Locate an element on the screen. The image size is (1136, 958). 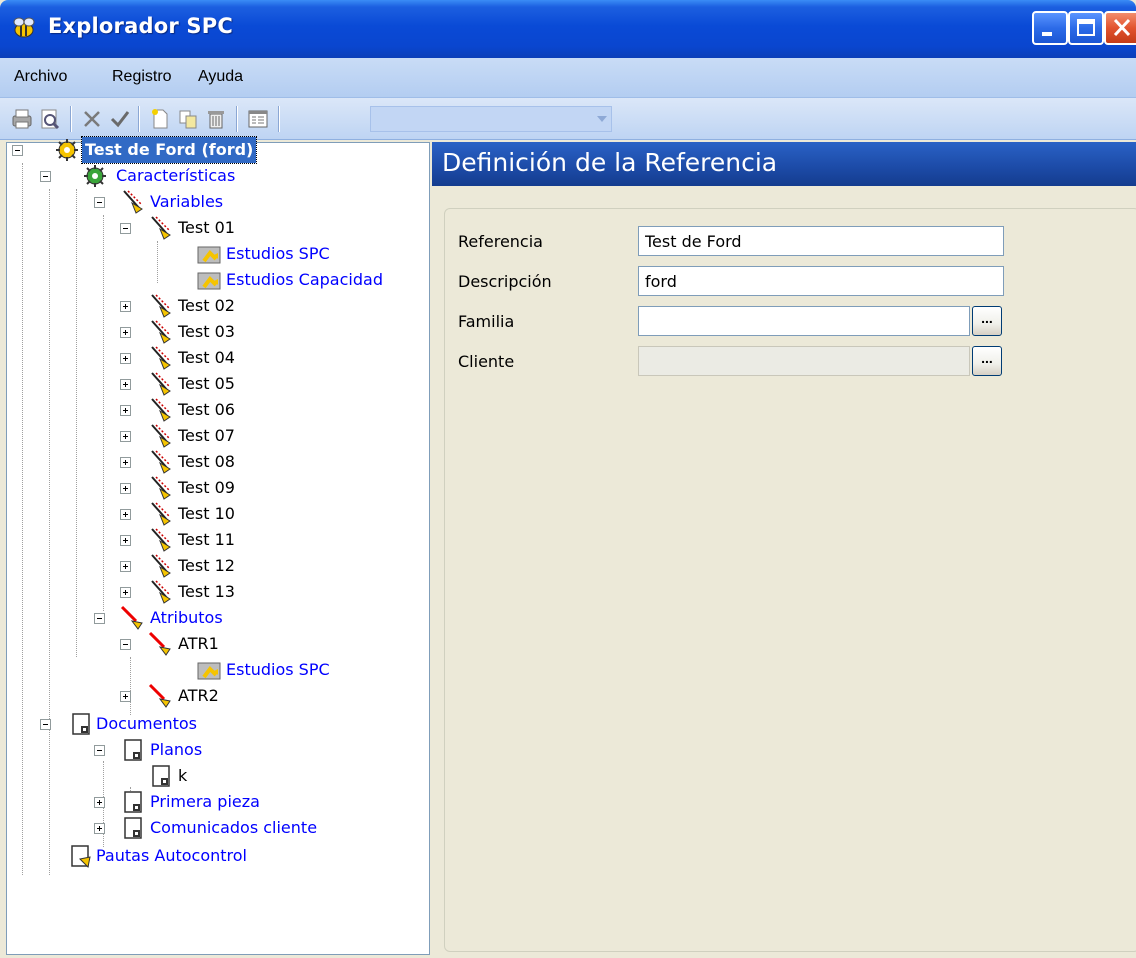
maximize-icon is located at coordinates (1086, 27).